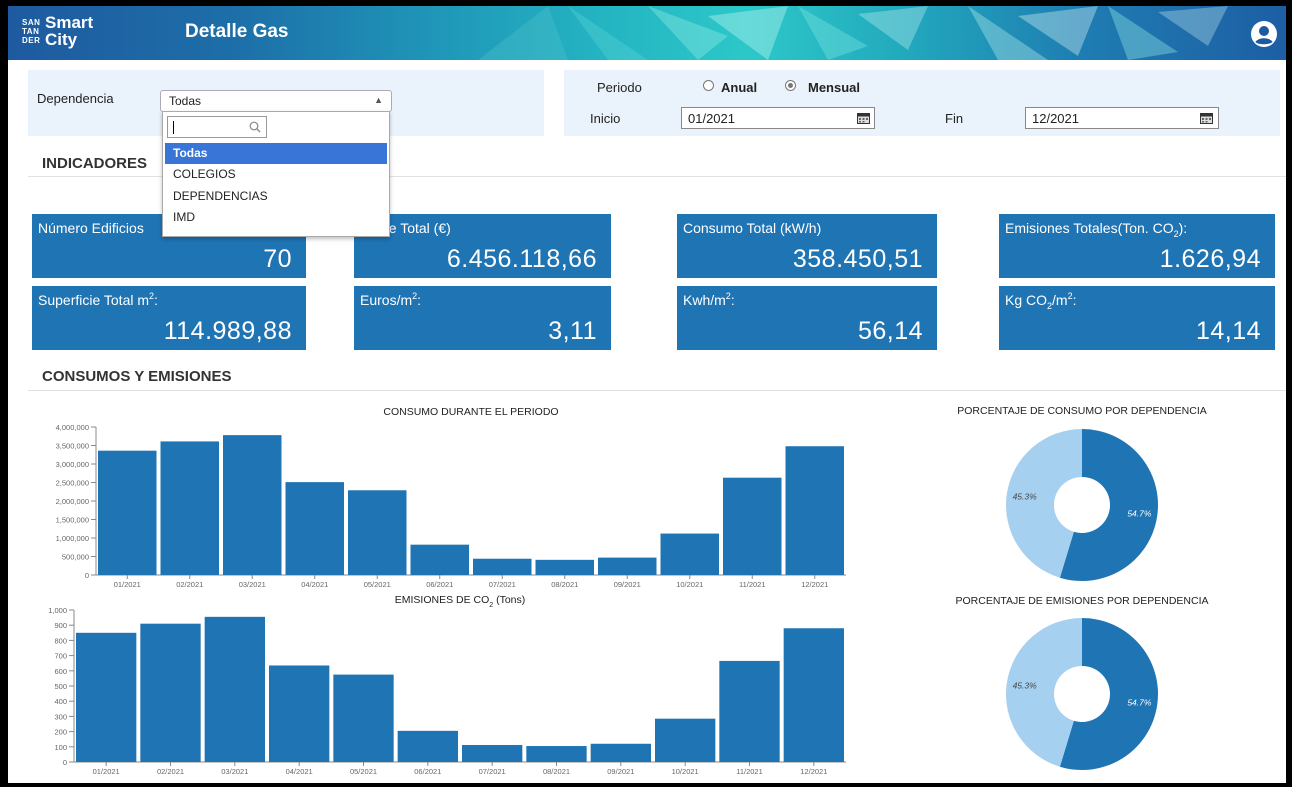 The height and width of the screenshot is (787, 1292). I want to click on user-circle-icon, so click(1264, 34).